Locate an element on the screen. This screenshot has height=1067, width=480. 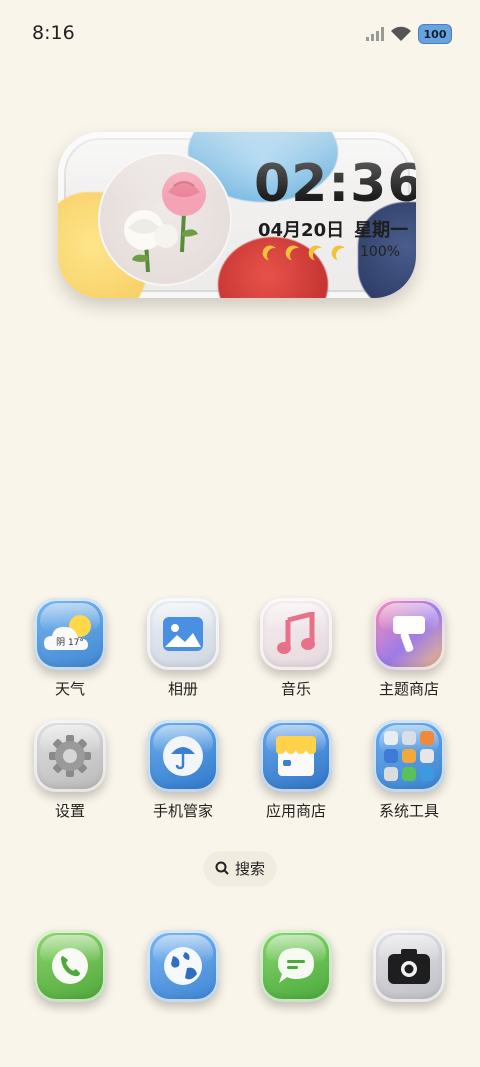
app-app-store: 应用商店 is located at coordinates (296, 770).